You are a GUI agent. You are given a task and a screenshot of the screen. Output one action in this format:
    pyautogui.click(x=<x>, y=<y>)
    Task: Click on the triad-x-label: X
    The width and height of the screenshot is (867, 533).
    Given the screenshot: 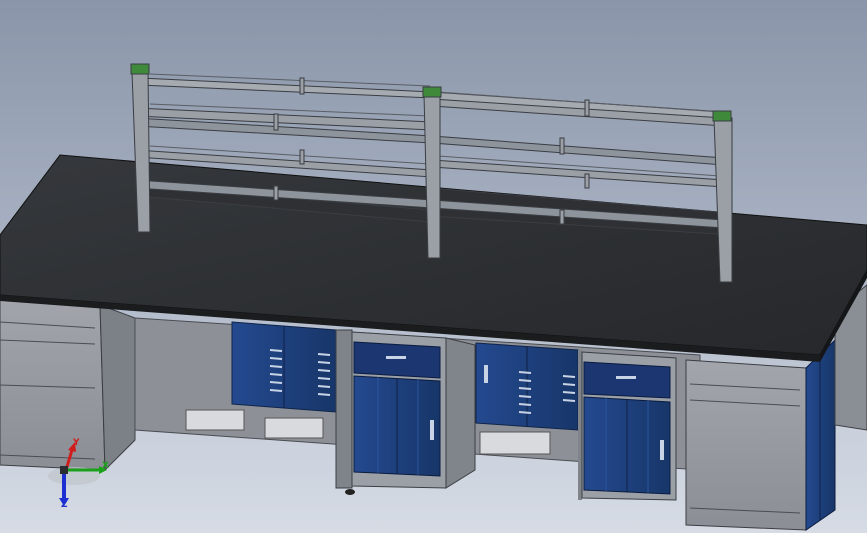 What is the action you would take?
    pyautogui.click(x=105, y=466)
    